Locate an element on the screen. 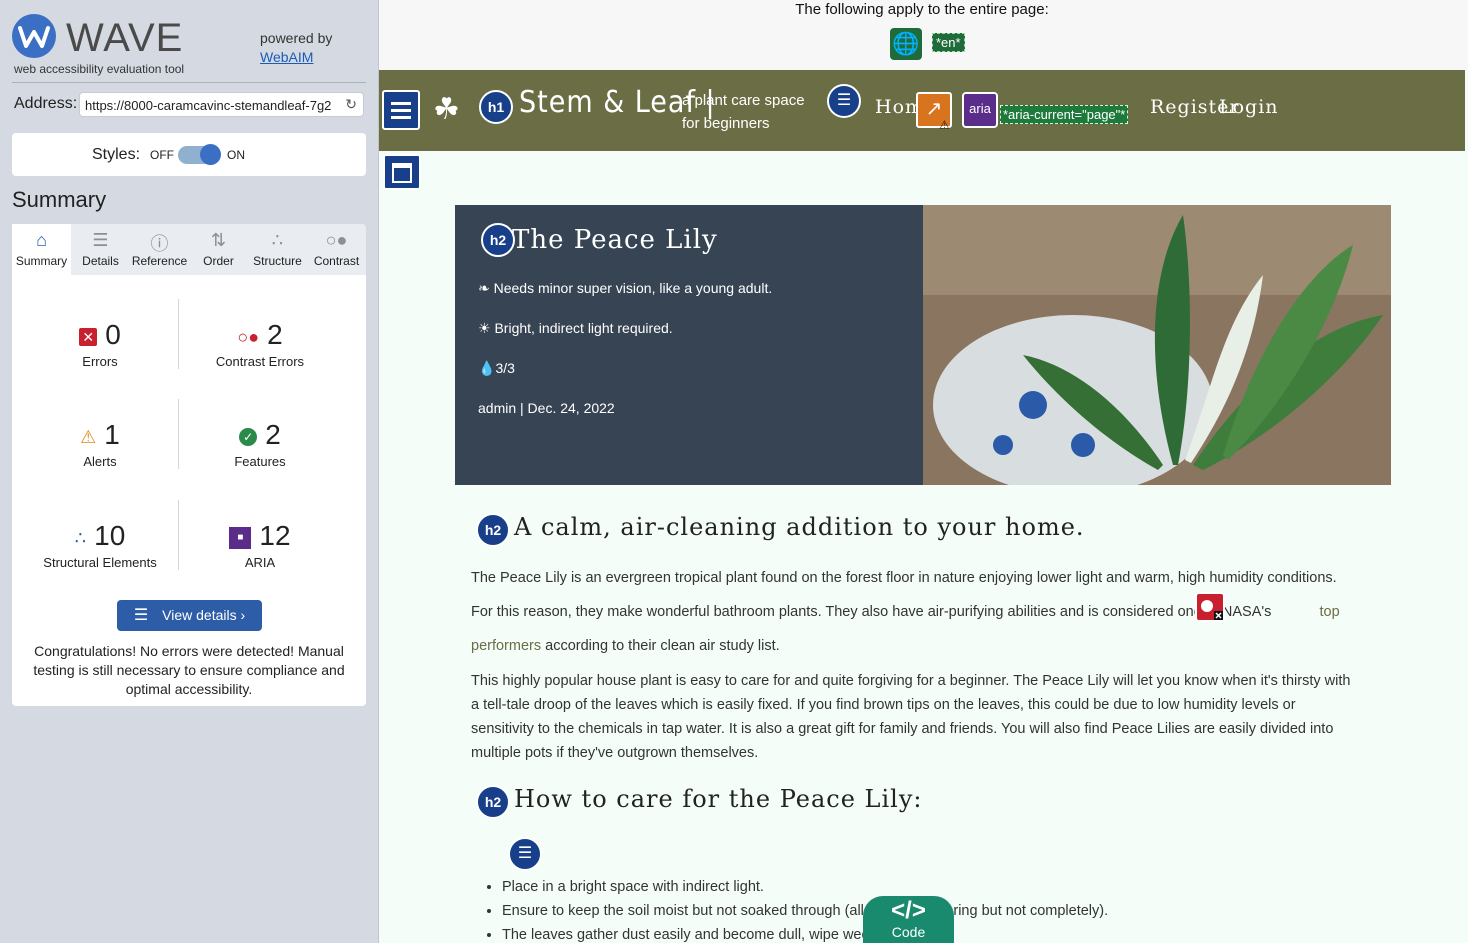  contrast-errors-stat: ○● 2 Contrast Errors is located at coordinates (260, 343).